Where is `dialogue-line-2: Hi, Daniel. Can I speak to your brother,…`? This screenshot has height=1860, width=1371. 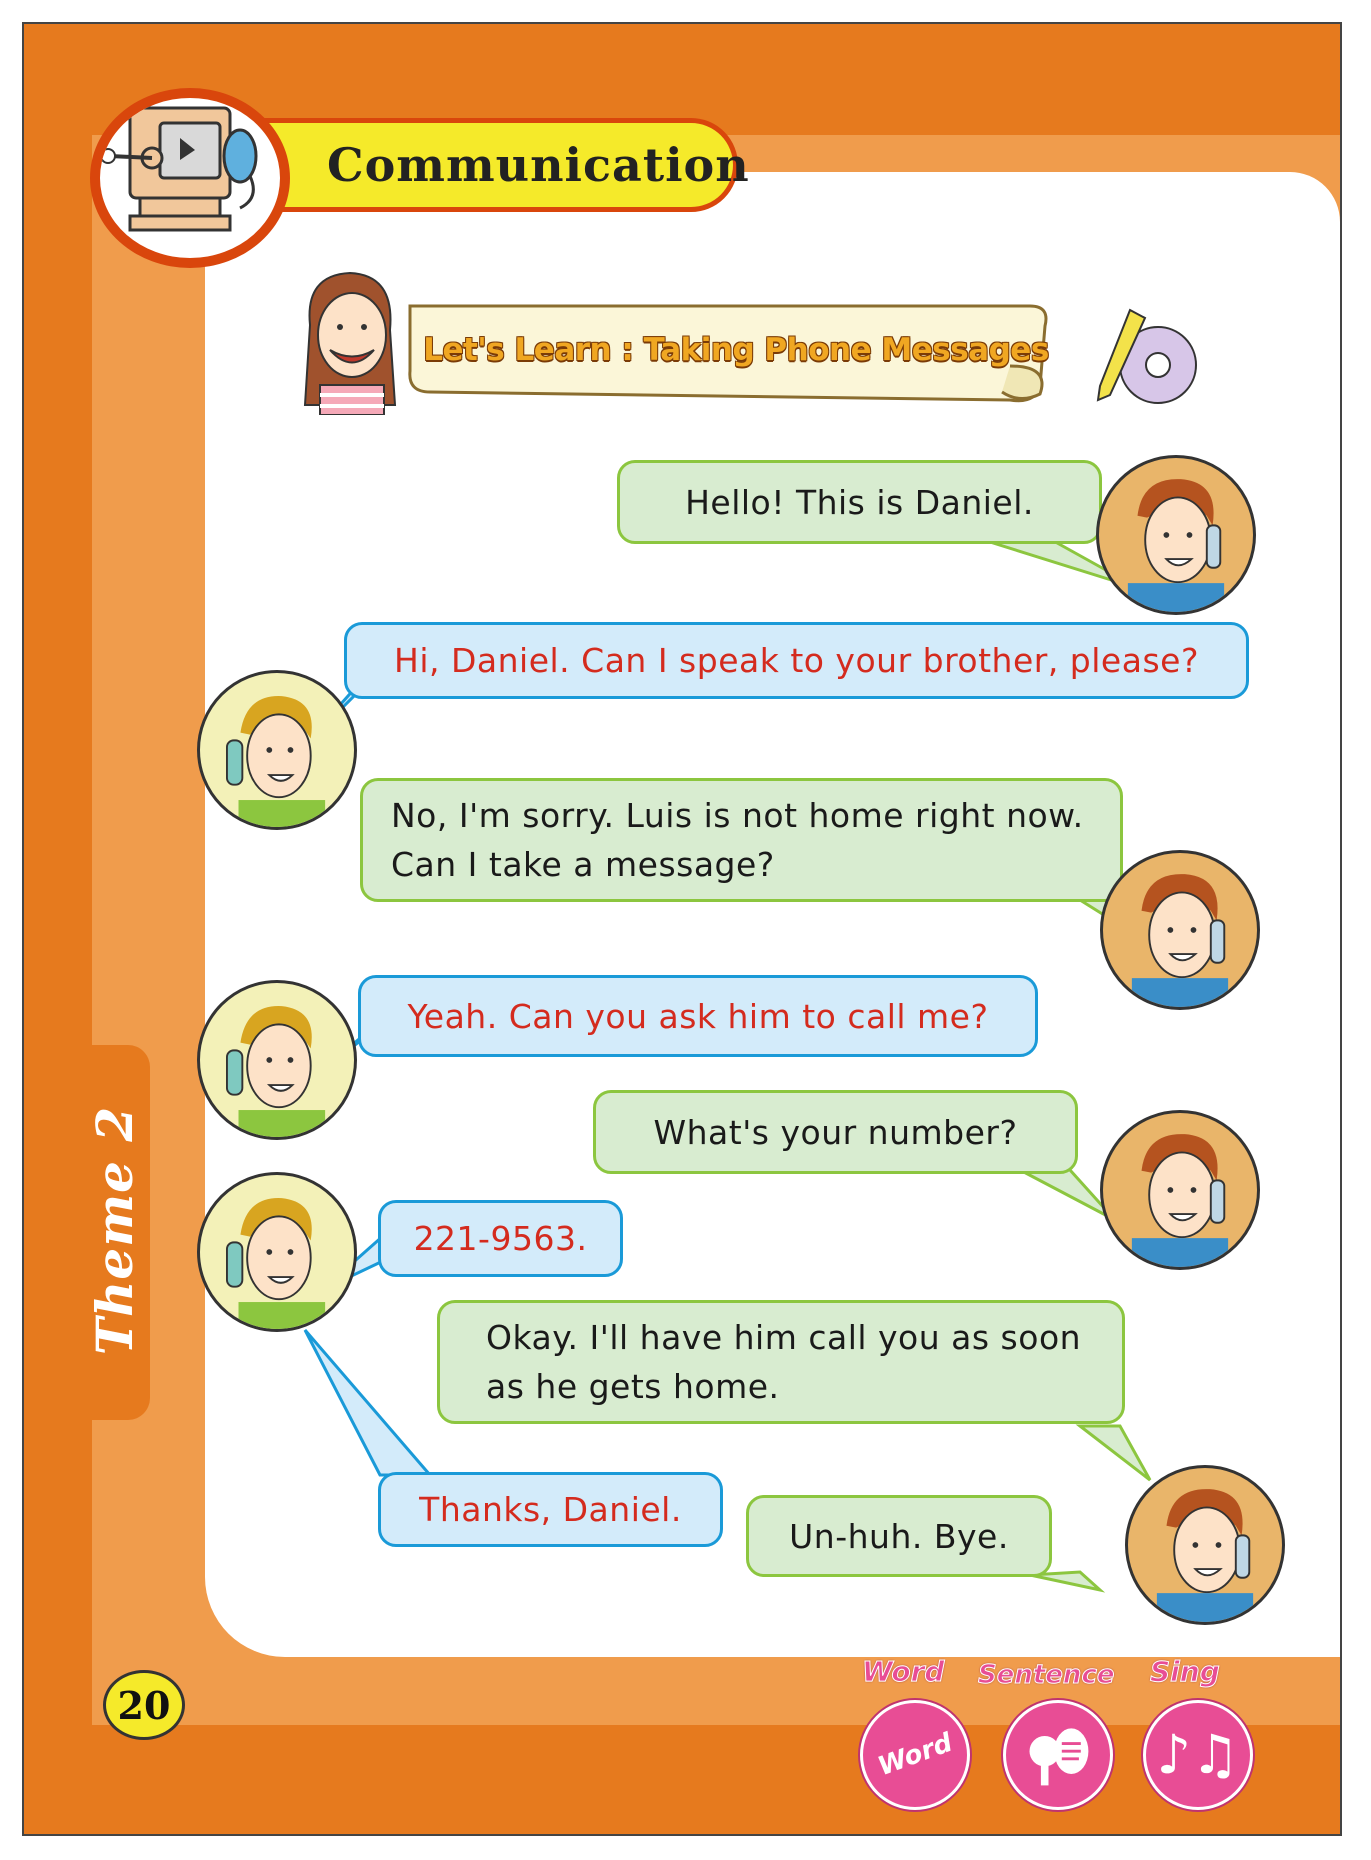
dialogue-line-2: Hi, Daniel. Can I speak to your brother,… is located at coordinates (796, 660).